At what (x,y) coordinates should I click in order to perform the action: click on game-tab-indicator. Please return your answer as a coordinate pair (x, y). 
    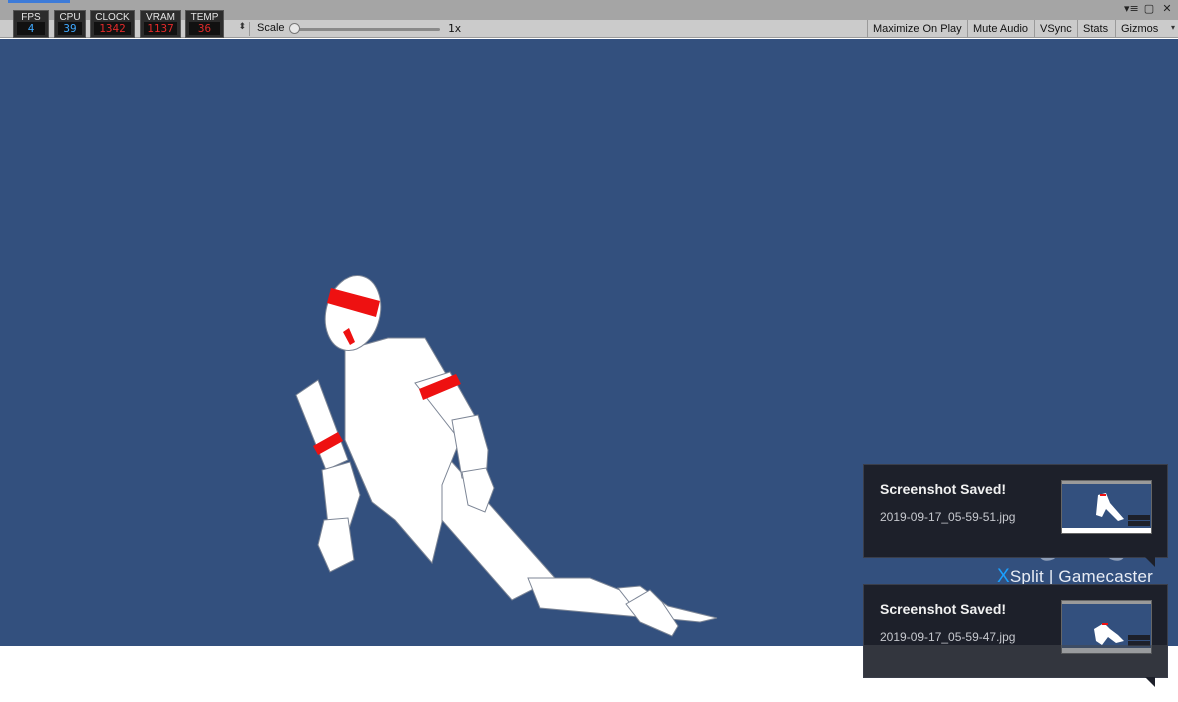
    Looking at the image, I should click on (39, 1).